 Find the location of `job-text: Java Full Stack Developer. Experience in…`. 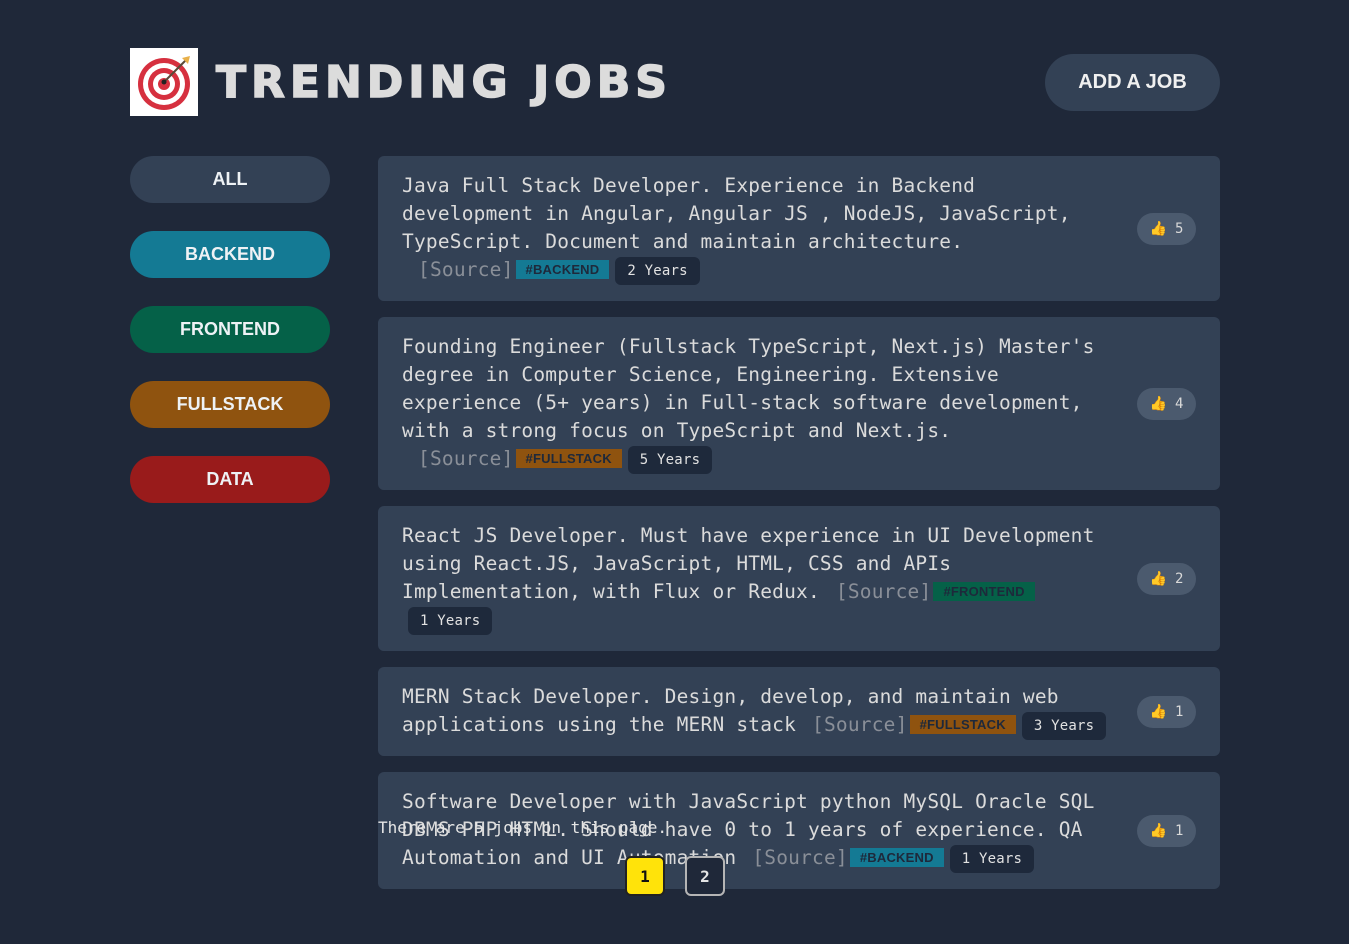

job-text: Java Full Stack Developer. Experience in… is located at coordinates (736, 213).